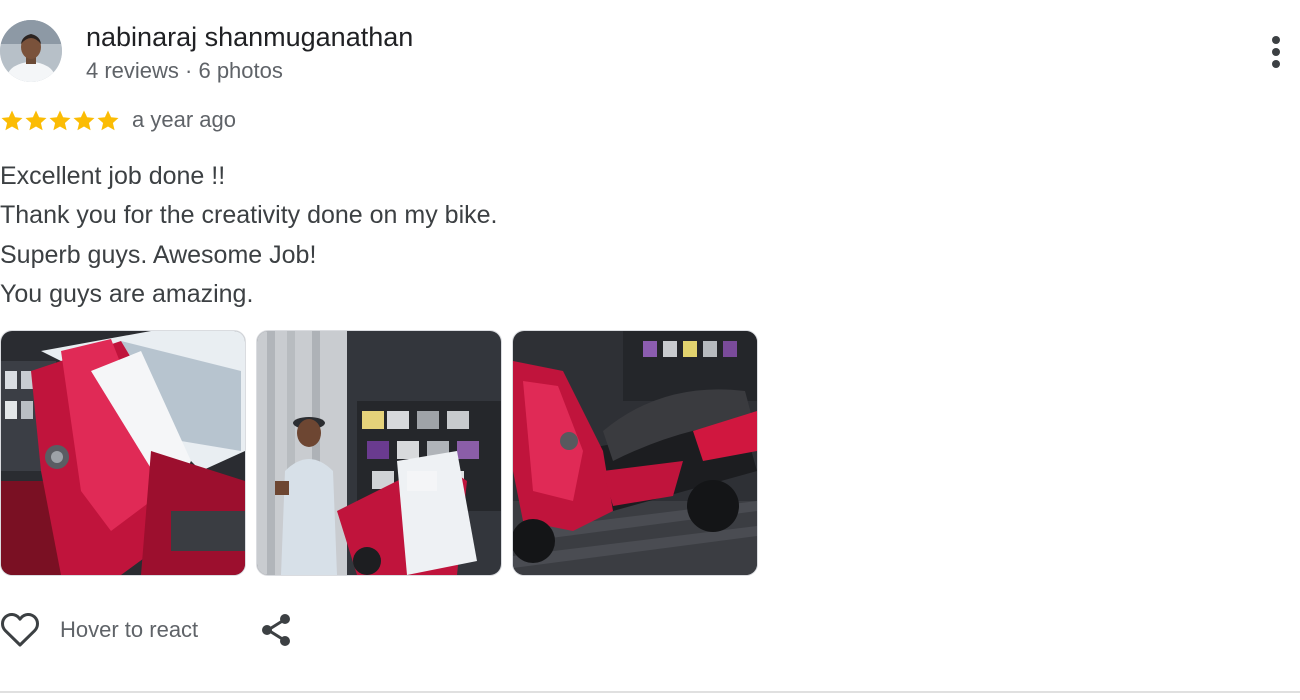 This screenshot has height=700, width=1300. What do you see at coordinates (129, 629) in the screenshot?
I see `react-label: Hover to react` at bounding box center [129, 629].